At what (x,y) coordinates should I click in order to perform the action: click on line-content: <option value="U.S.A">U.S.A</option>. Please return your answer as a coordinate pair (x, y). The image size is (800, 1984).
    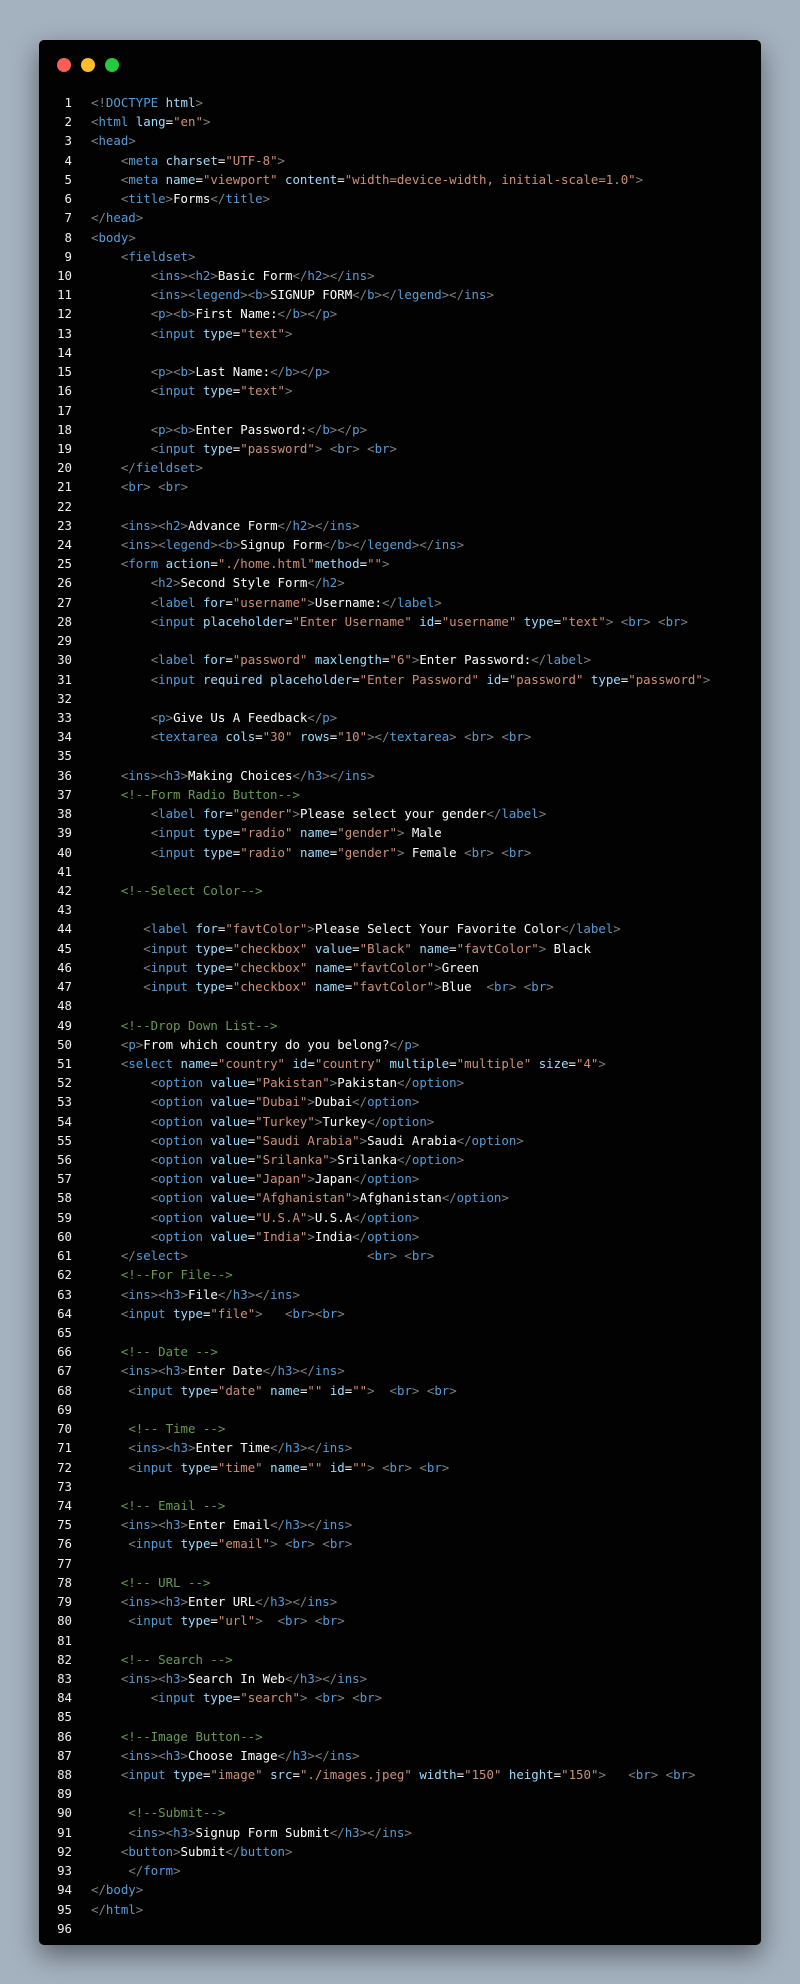
    Looking at the image, I should click on (246, 1217).